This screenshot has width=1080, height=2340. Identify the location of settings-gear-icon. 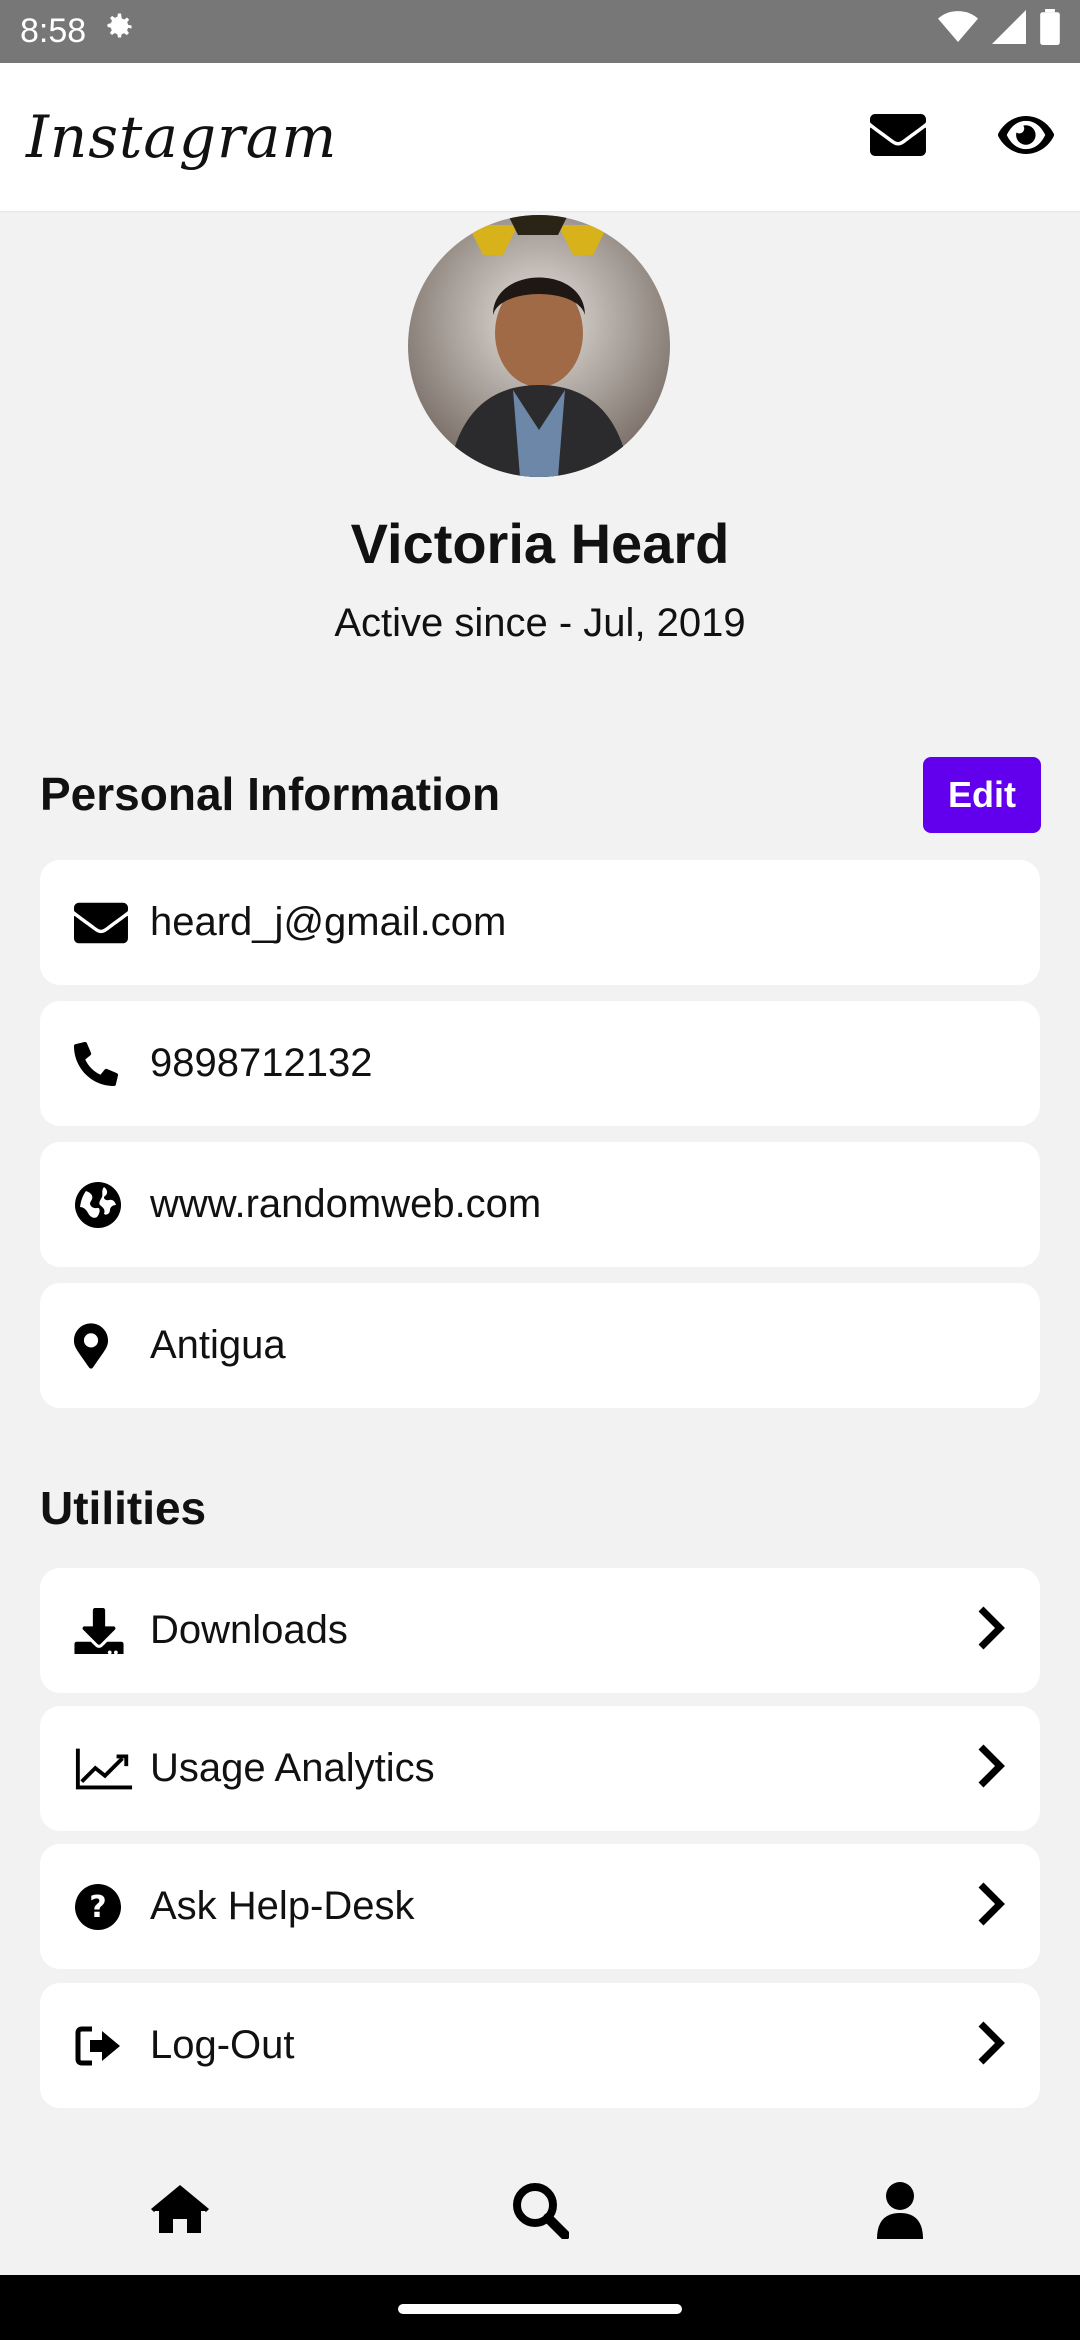
(118, 31).